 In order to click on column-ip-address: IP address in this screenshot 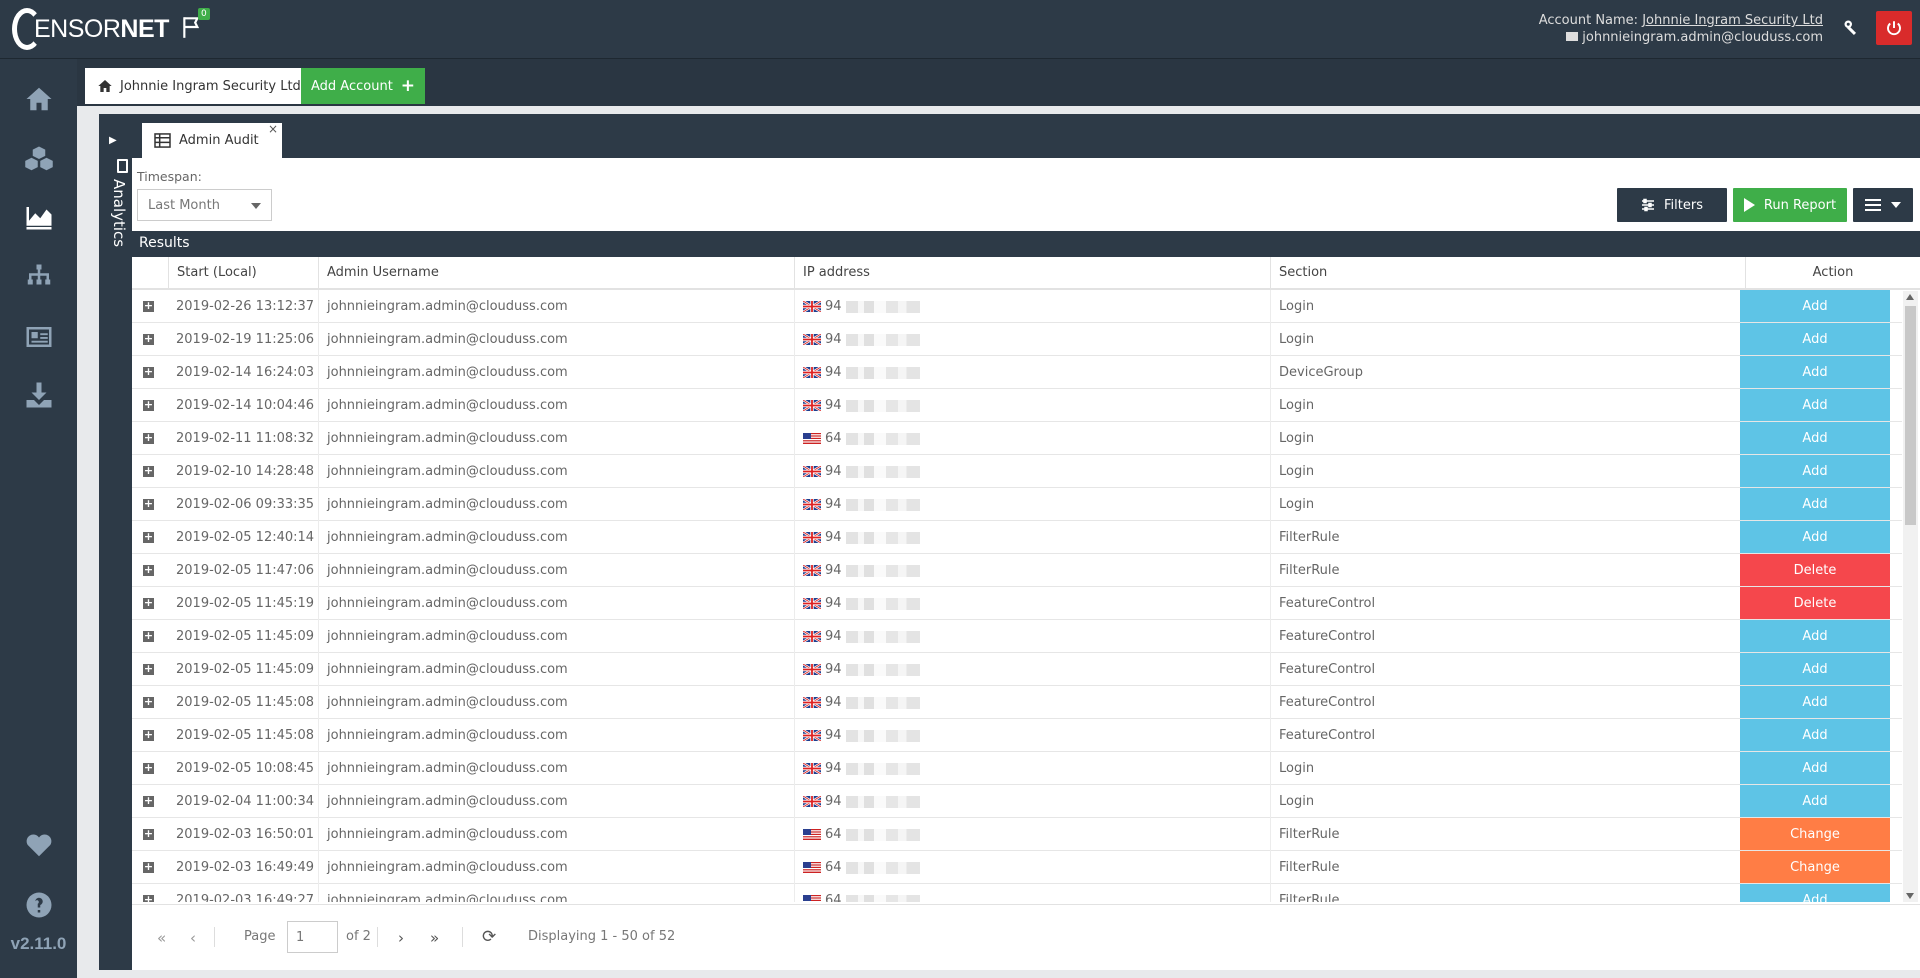, I will do `click(1032, 272)`.